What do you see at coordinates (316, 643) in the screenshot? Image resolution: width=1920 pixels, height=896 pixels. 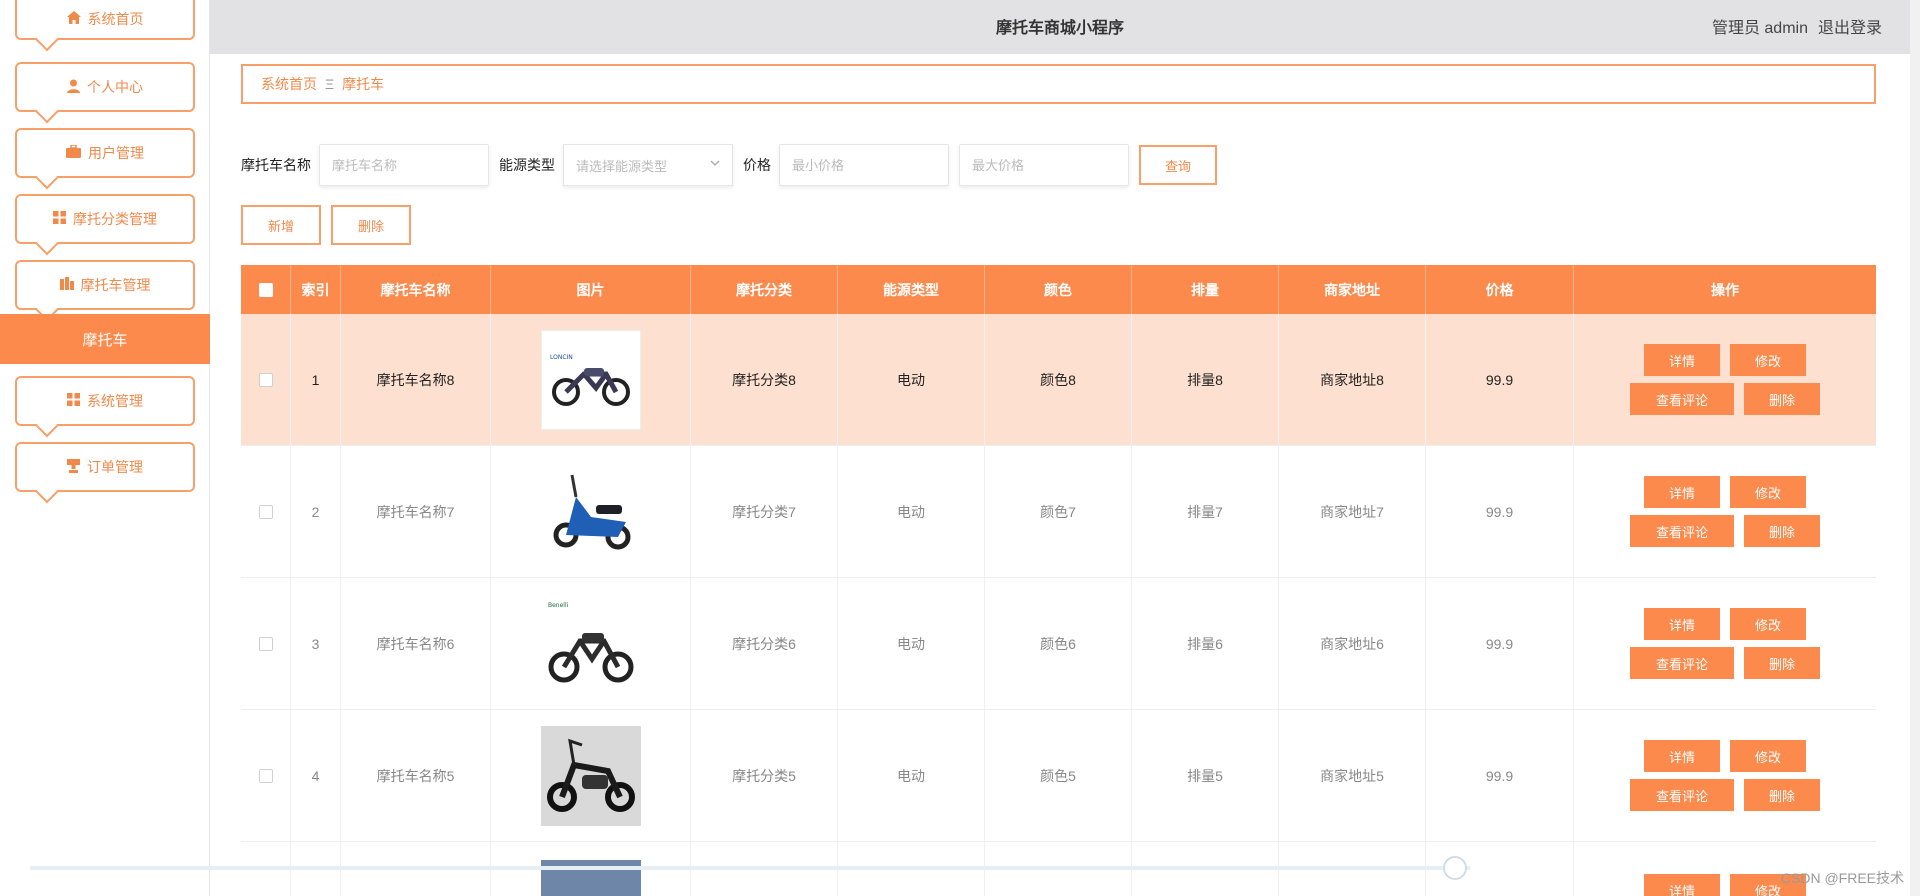 I see `row-index: 3` at bounding box center [316, 643].